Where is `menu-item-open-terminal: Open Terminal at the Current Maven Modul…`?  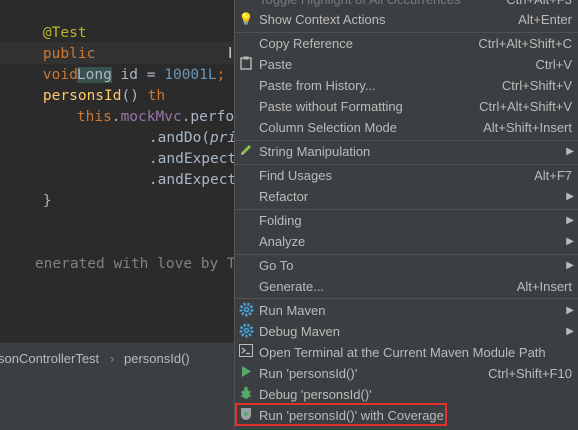
menu-item-open-terminal: Open Terminal at the Current Maven Modul… is located at coordinates (406, 352).